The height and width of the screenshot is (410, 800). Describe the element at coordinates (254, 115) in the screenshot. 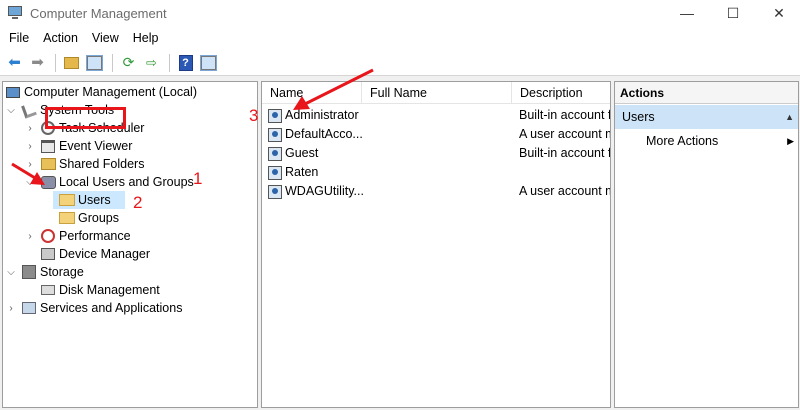

I see `annotation-step-3: 3` at that location.